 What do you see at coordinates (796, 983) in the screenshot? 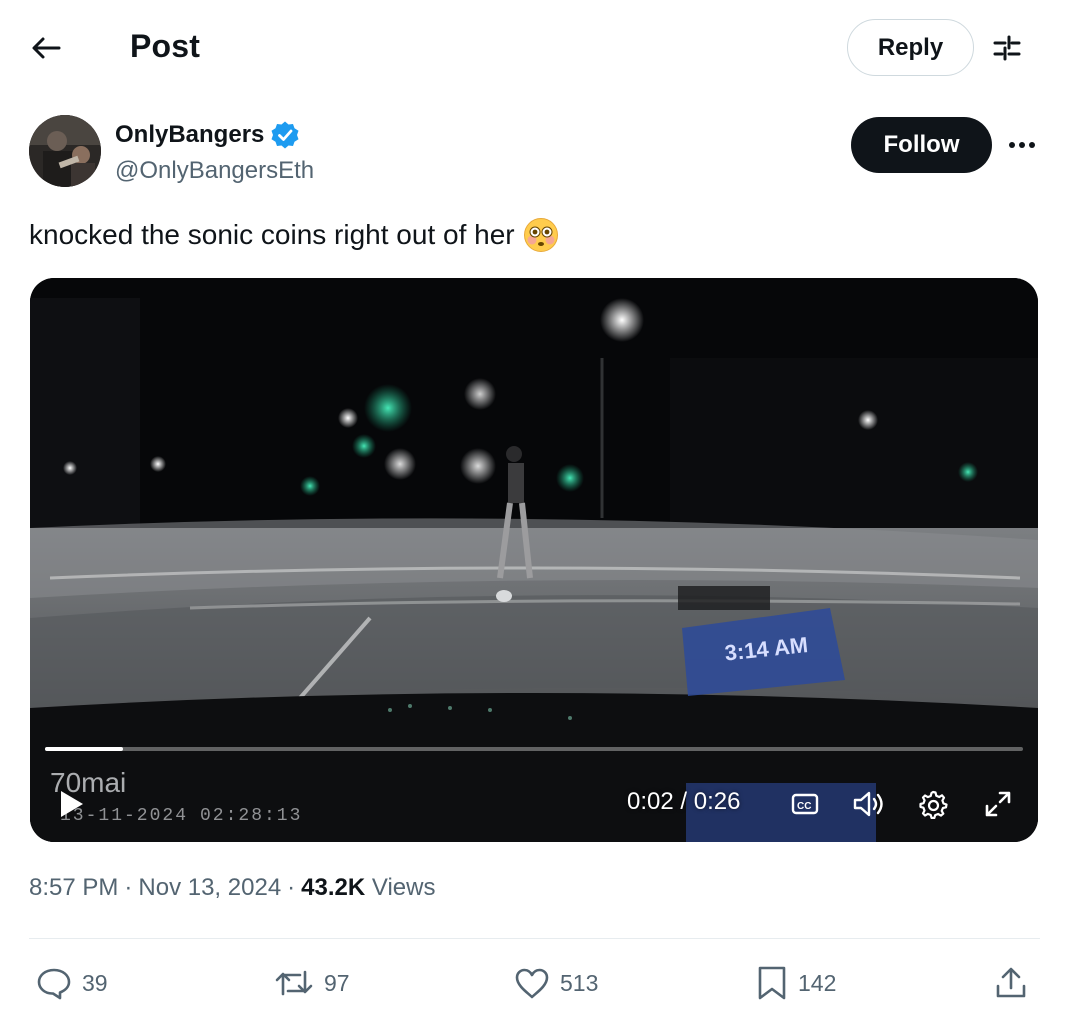
I see `bookmark-action: 142` at bounding box center [796, 983].